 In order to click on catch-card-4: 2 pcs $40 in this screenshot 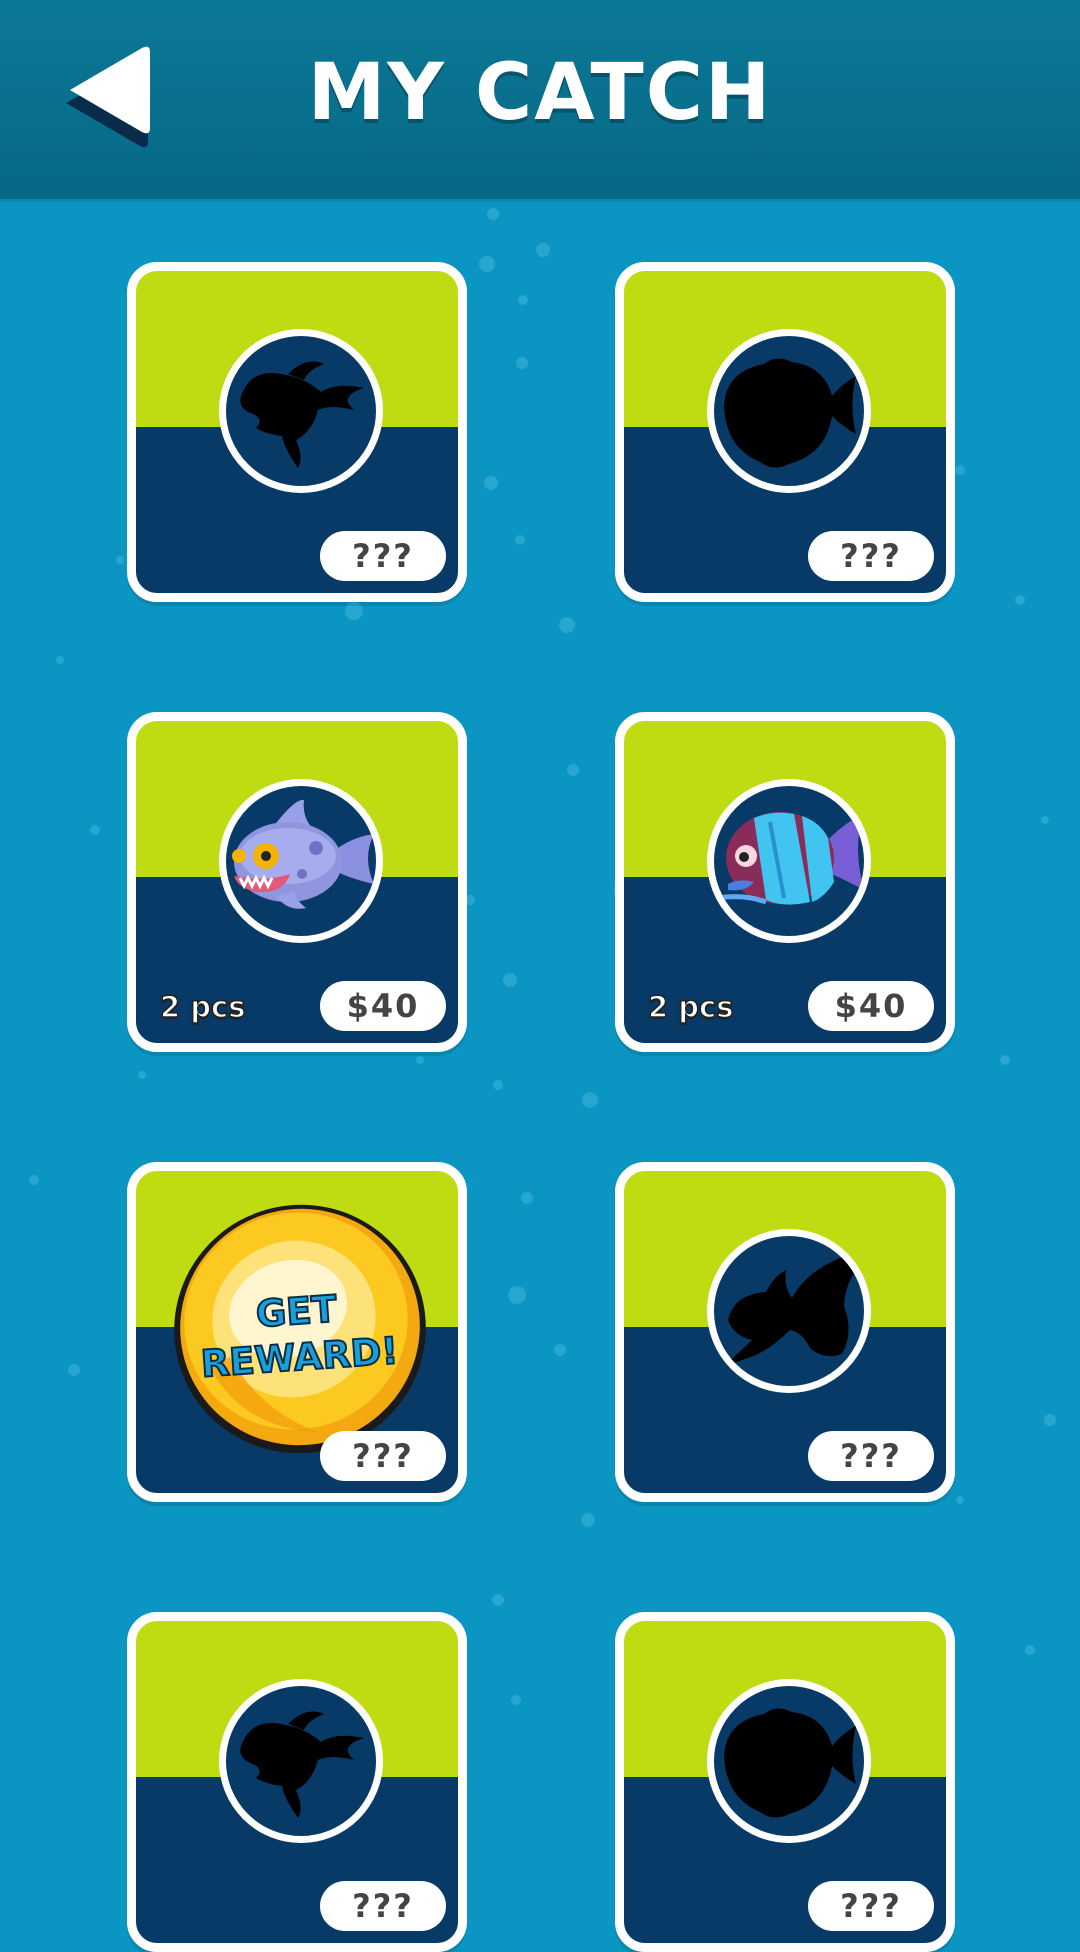, I will do `click(785, 882)`.